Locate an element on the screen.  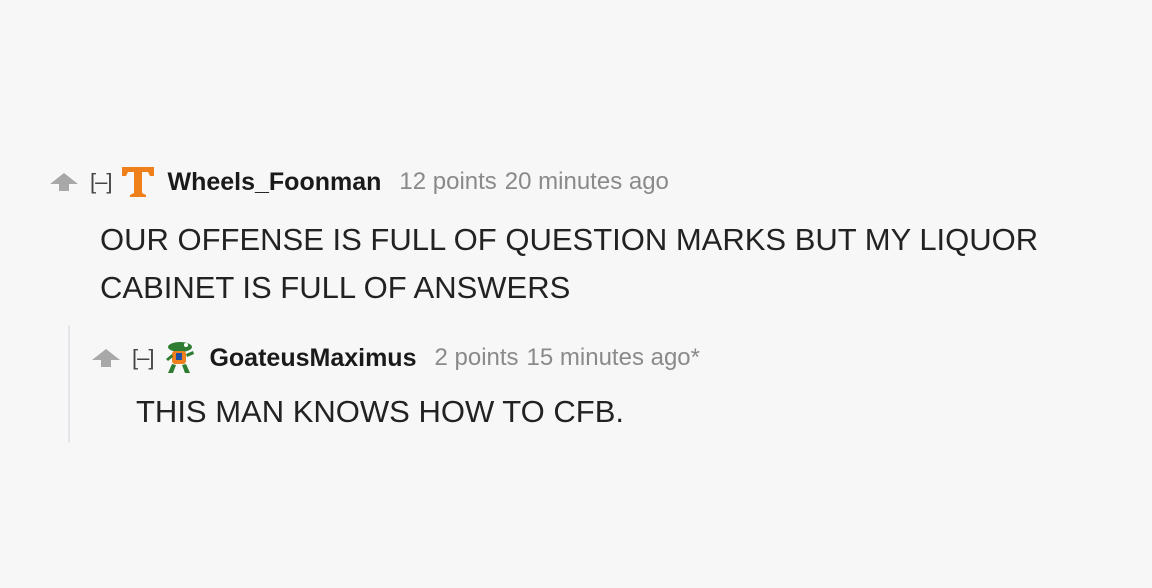
author-link: Wheels_Foonman is located at coordinates (274, 182).